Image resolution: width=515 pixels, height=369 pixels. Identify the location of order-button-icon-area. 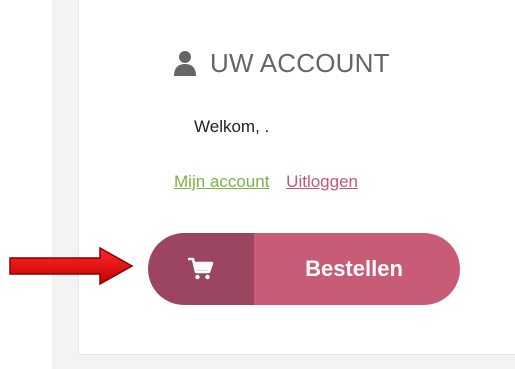
(201, 269).